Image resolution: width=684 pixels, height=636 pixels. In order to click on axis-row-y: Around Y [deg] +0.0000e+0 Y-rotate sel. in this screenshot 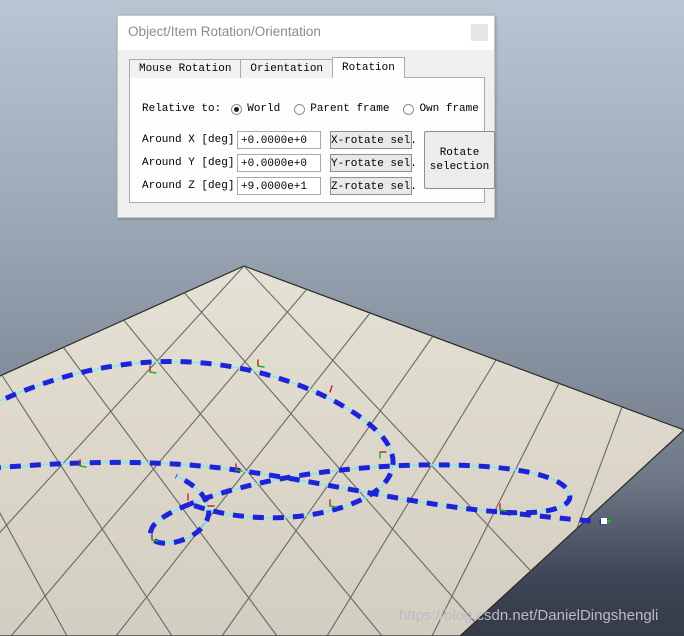, I will do `click(279, 162)`.